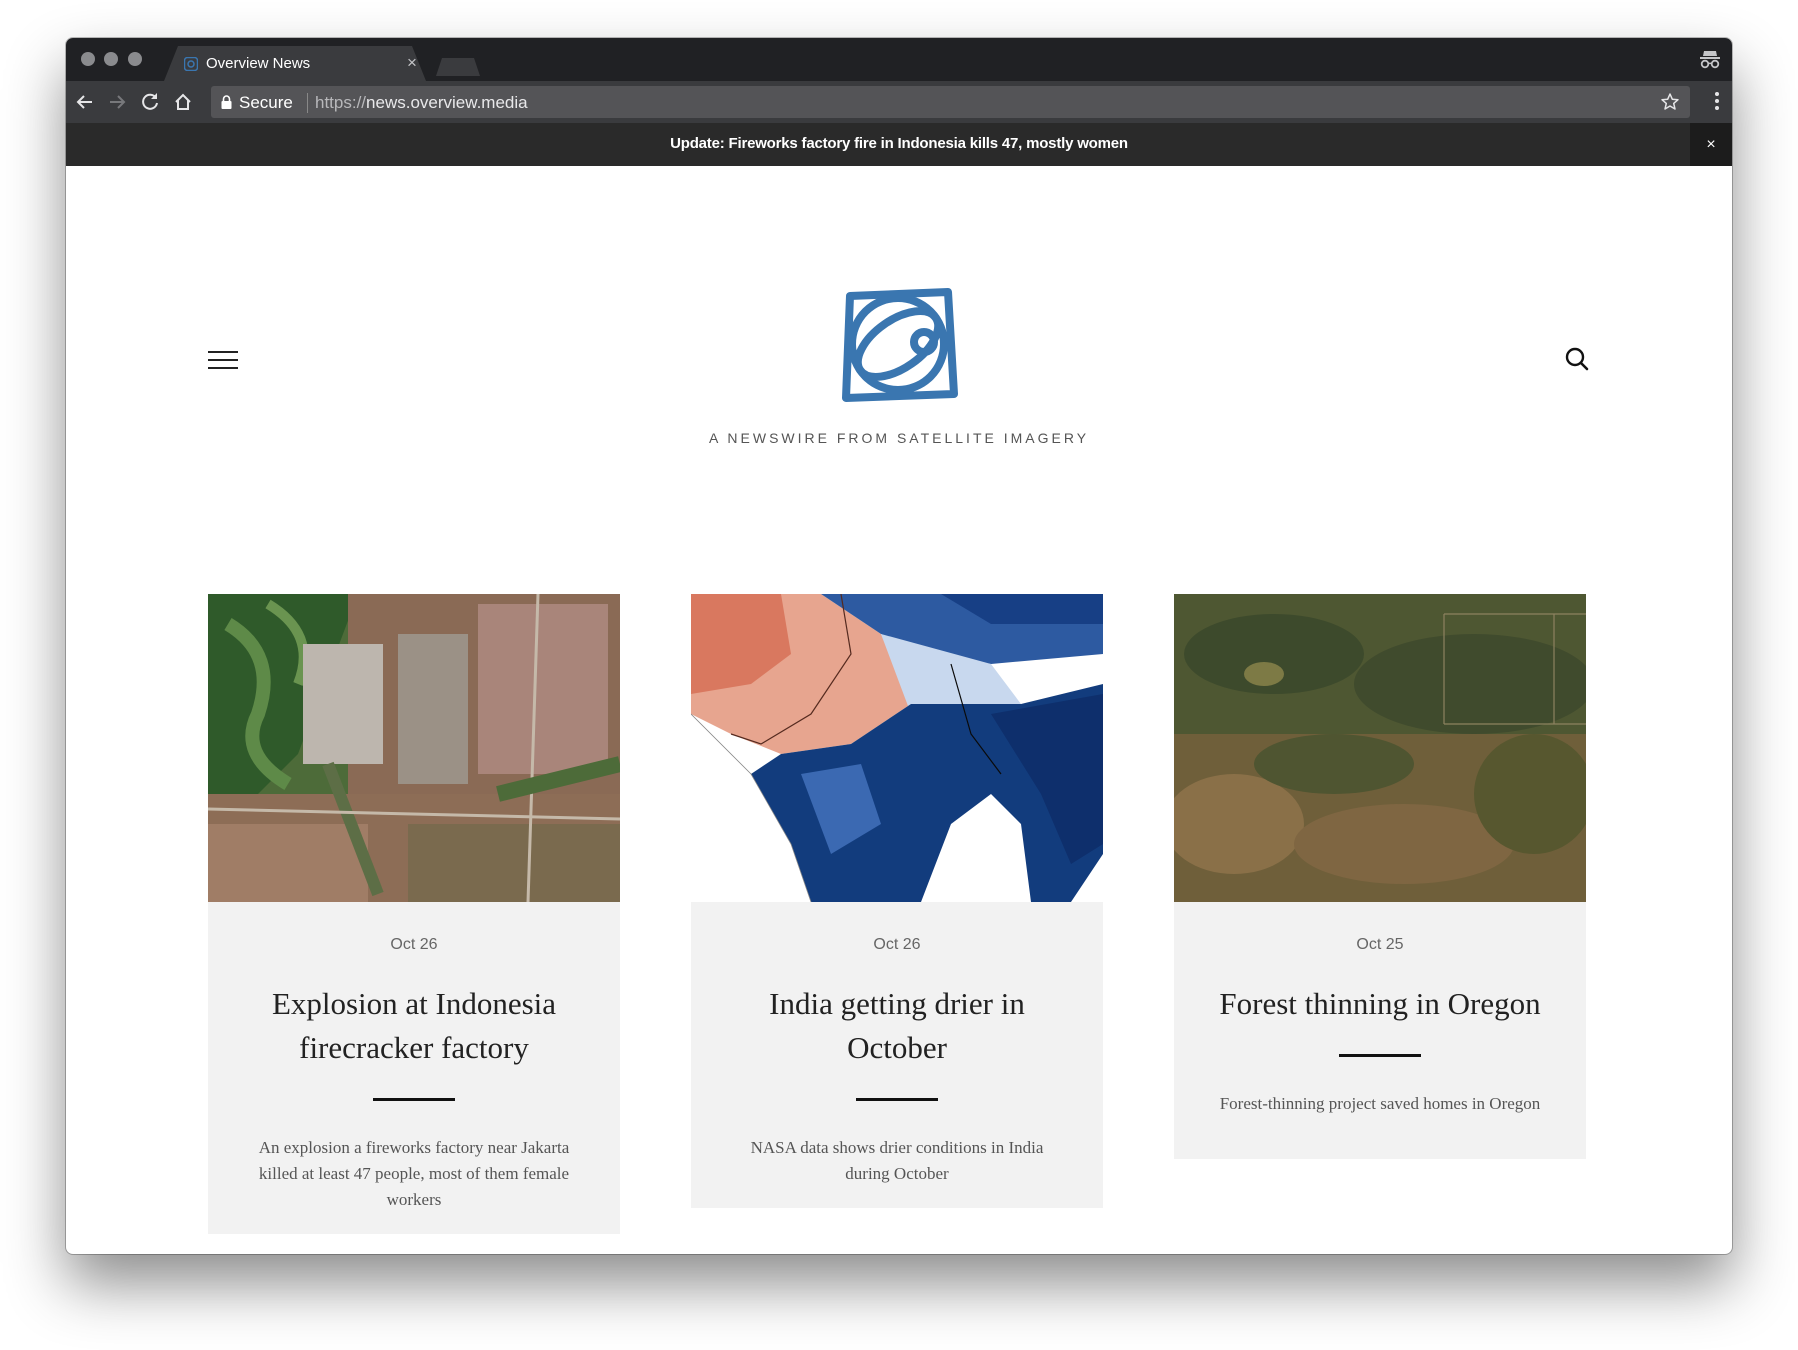 The image size is (1798, 1350). I want to click on url-text: https://news.overview.media, so click(421, 103).